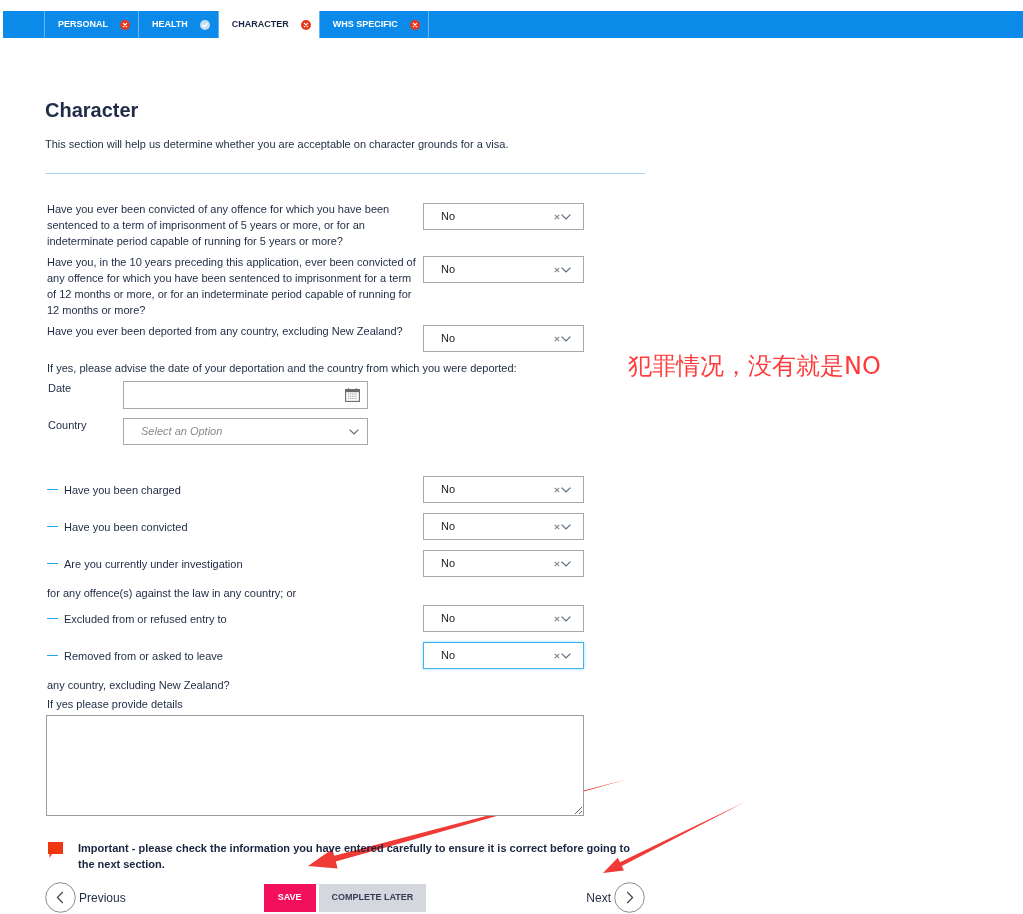 The height and width of the screenshot is (914, 1023). What do you see at coordinates (172, 593) in the screenshot?
I see `instruction-text: for any offence(s) against the law in any country; or` at bounding box center [172, 593].